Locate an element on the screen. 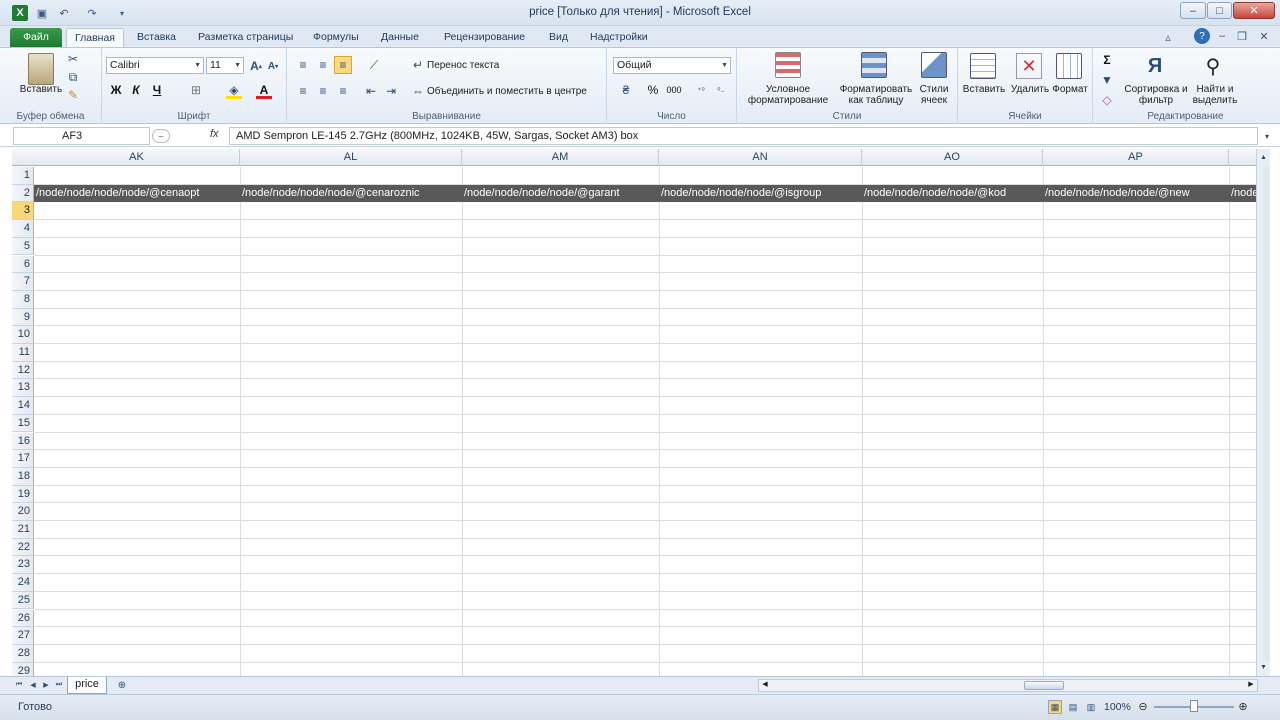 The width and height of the screenshot is (1280, 720). insert-cells-button: Вставить is located at coordinates (984, 89).